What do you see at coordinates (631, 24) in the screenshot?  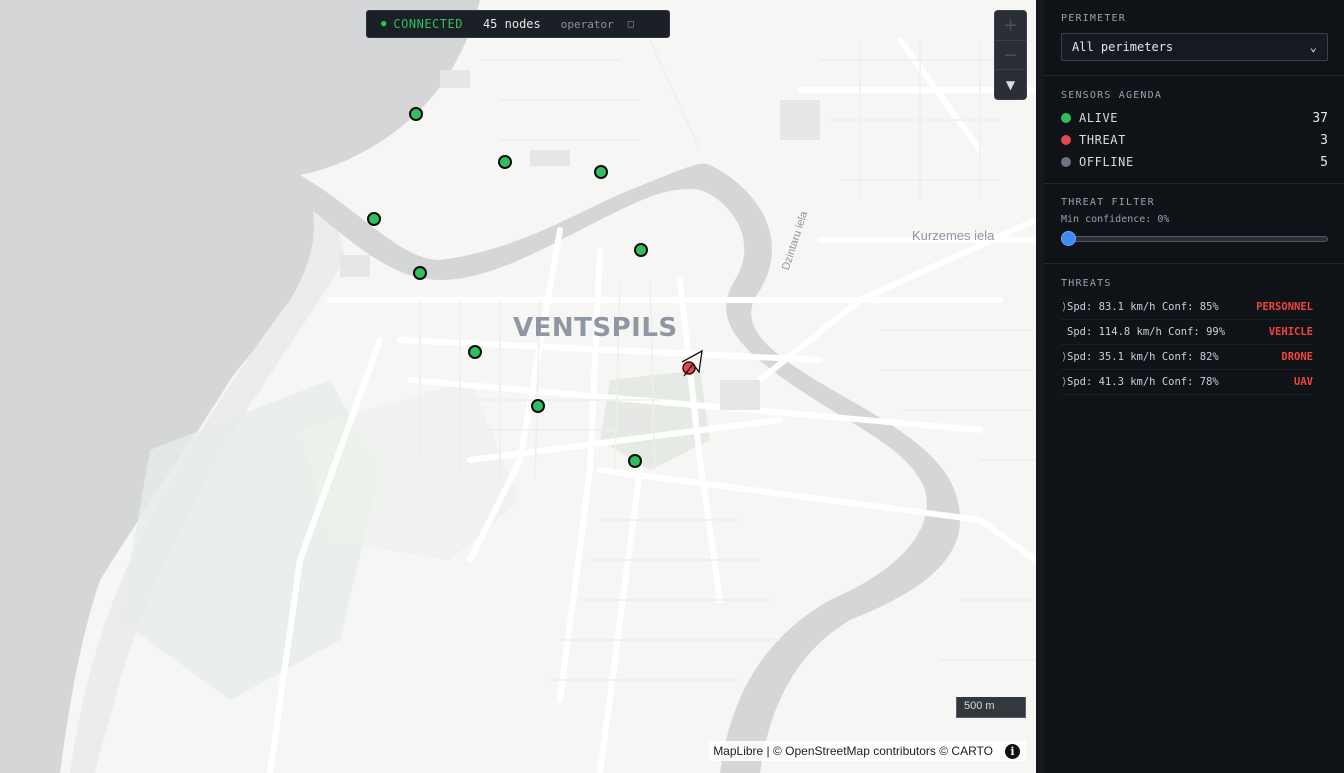 I see `logout-icon: □` at bounding box center [631, 24].